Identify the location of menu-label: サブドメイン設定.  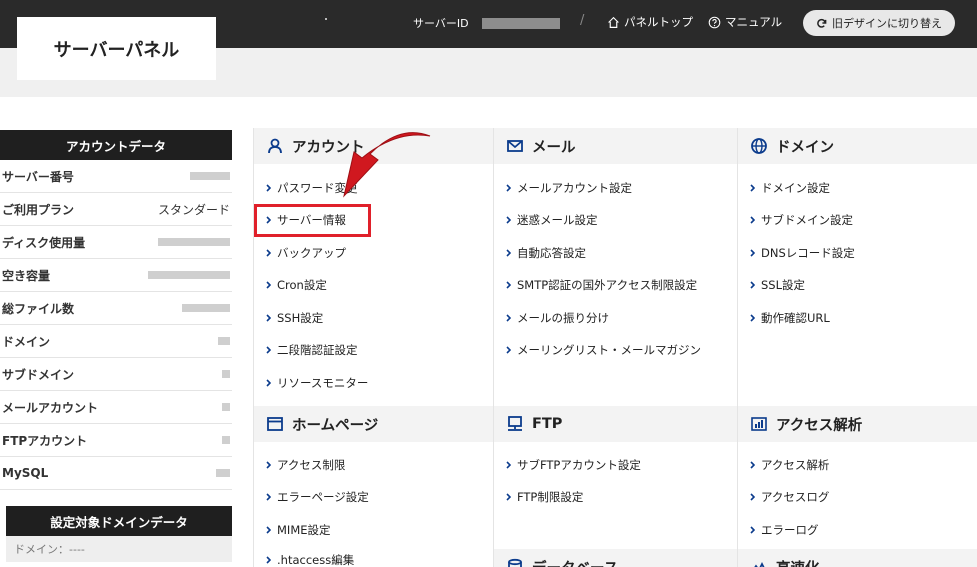
(807, 220).